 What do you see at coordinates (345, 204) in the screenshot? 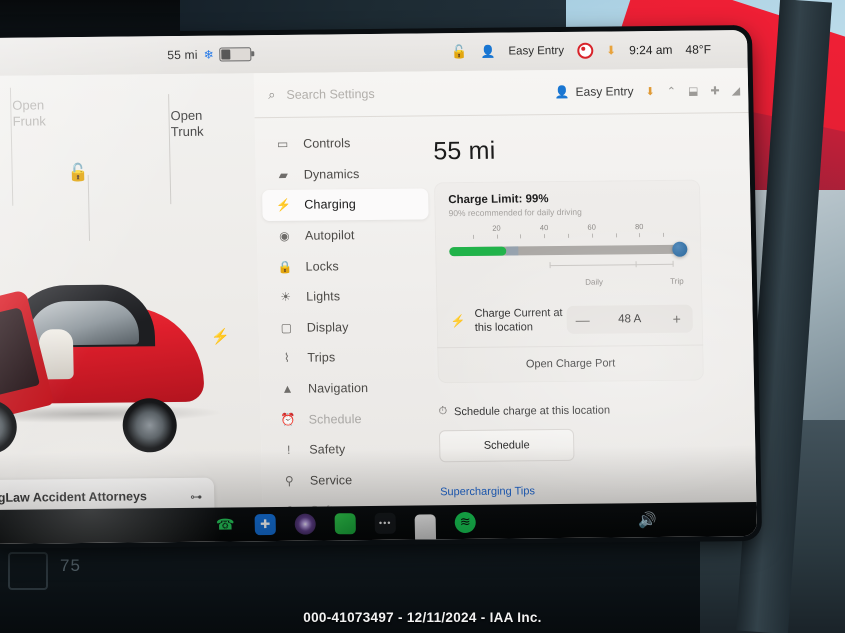
I see `sidebar-item-charging: ⚡ Charging` at bounding box center [345, 204].